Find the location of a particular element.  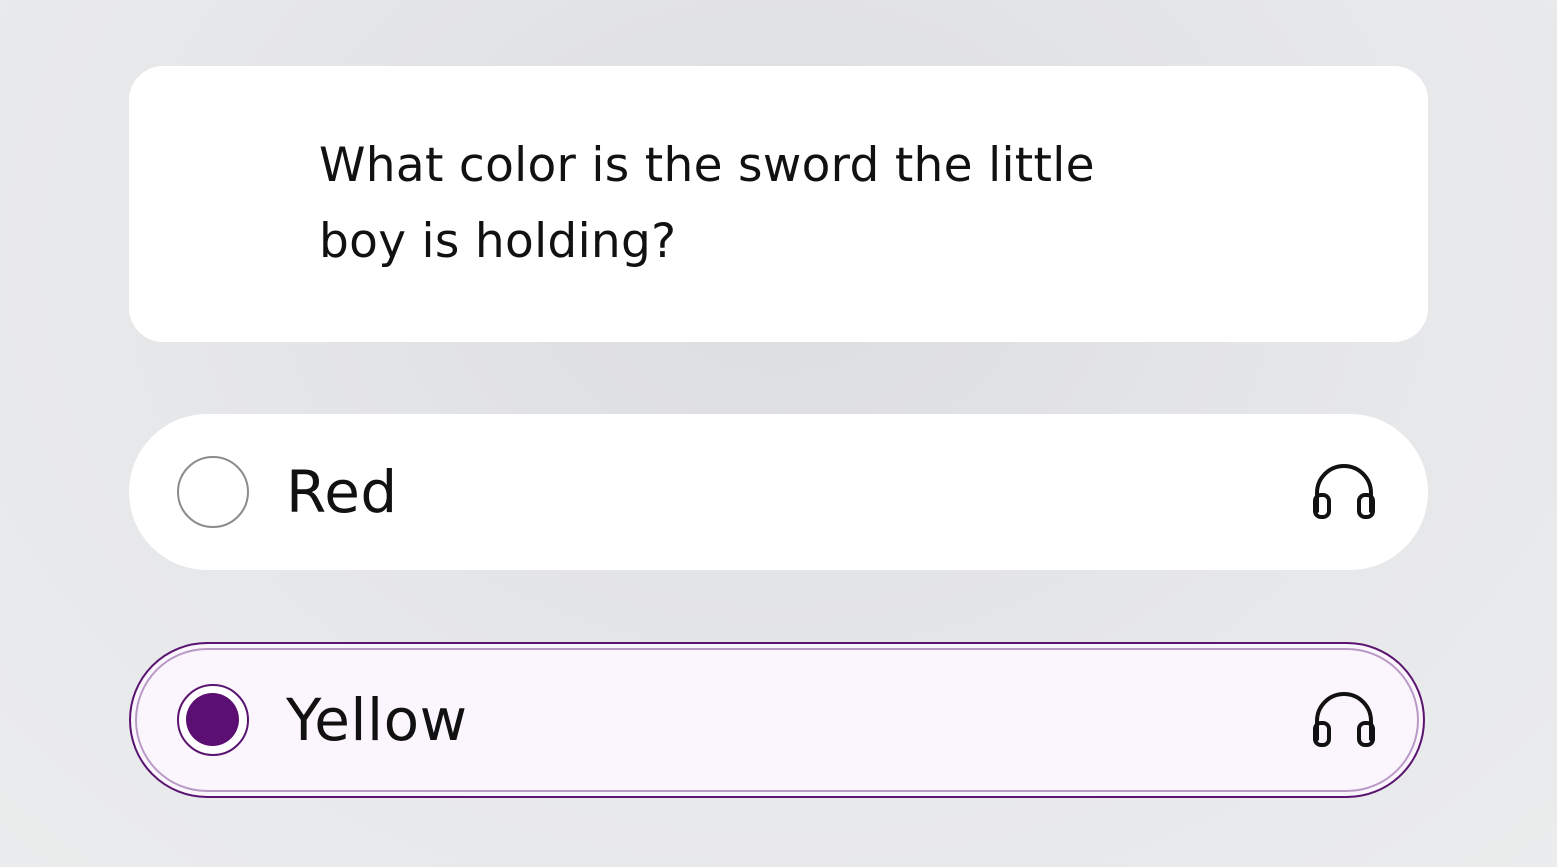

radio-button-selected is located at coordinates (213, 720).